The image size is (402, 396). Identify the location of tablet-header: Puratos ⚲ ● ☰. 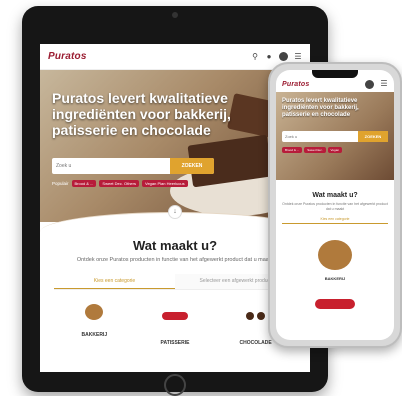
(175, 57).